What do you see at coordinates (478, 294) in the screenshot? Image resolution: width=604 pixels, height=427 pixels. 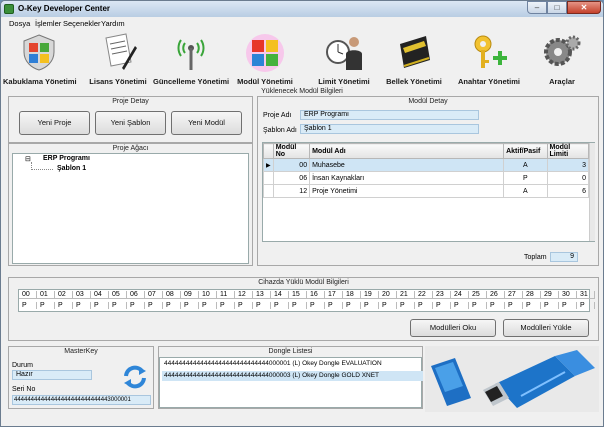 I see `port-header-cell: 25` at bounding box center [478, 294].